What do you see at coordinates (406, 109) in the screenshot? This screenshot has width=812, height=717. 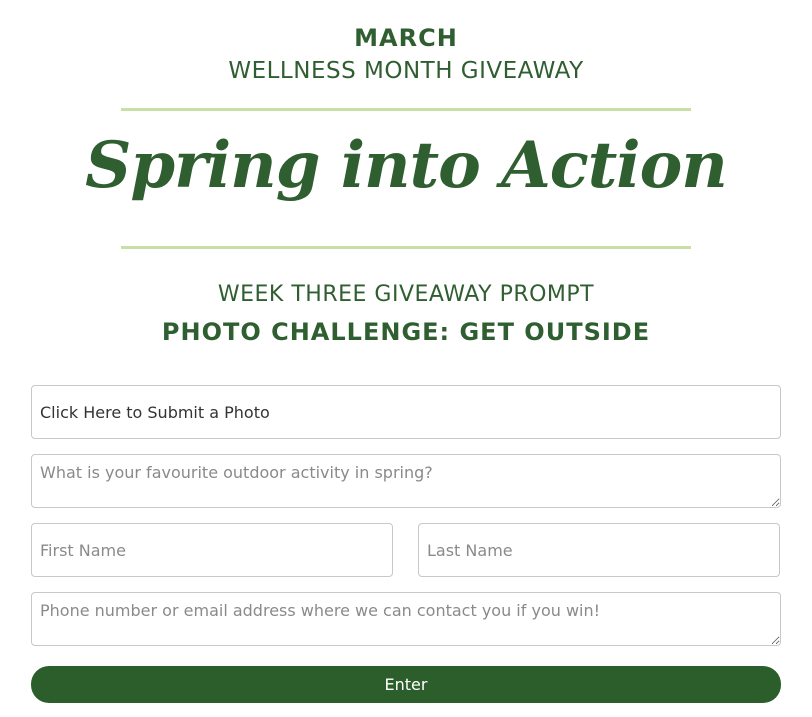 I see `top-divider` at bounding box center [406, 109].